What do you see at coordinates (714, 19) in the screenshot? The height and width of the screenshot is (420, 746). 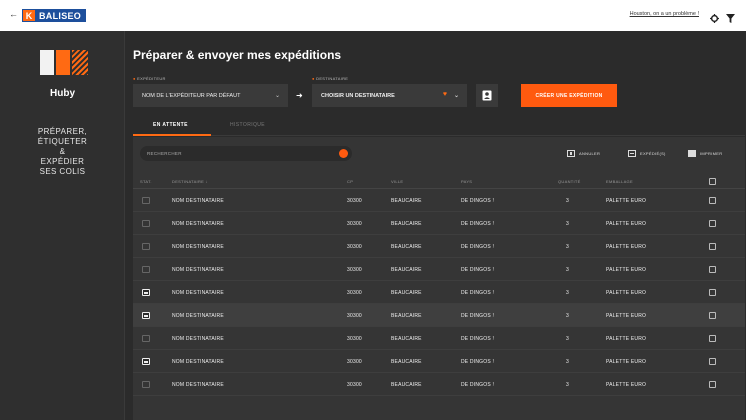 I see `gear-icon` at bounding box center [714, 19].